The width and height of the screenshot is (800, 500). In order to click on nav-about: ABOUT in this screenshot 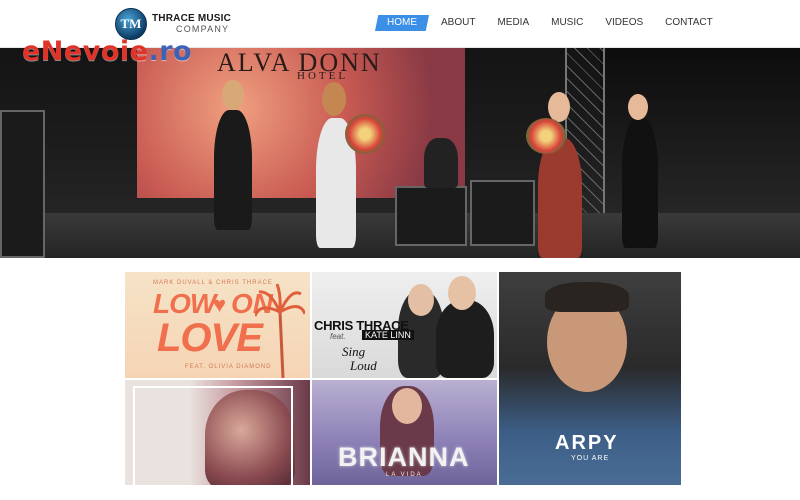, I will do `click(458, 23)`.